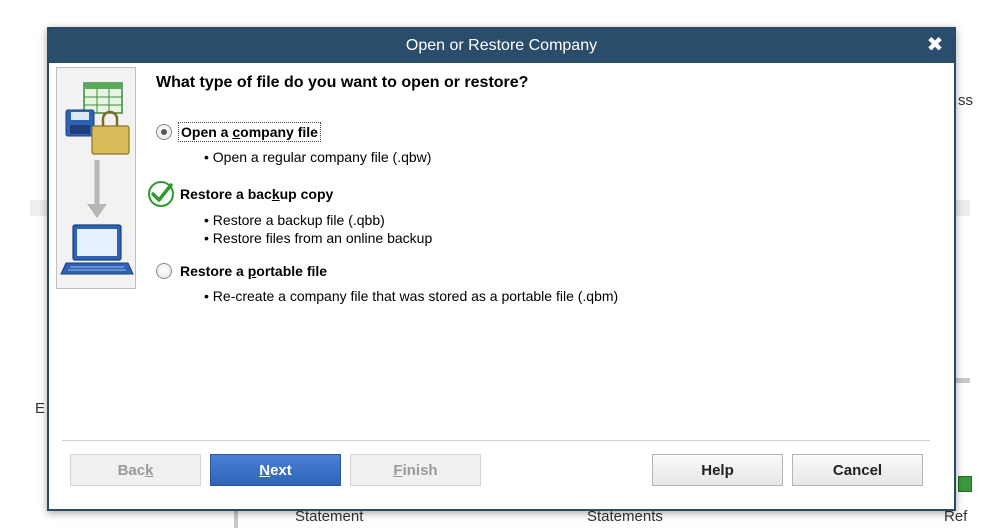 Image resolution: width=1000 pixels, height=528 pixels. I want to click on illustration-panel, so click(96, 178).